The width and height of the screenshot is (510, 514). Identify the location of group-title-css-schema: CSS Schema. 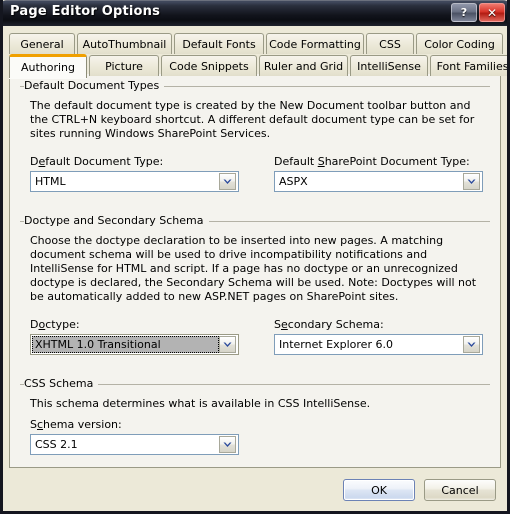
(61, 383).